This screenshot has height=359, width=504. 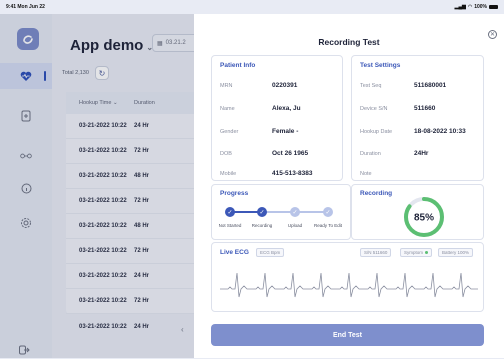 What do you see at coordinates (252, 7) in the screenshot?
I see `status-bar: 9:41 Mon Jun 22 ▂▄▆ ◠ 100%` at bounding box center [252, 7].